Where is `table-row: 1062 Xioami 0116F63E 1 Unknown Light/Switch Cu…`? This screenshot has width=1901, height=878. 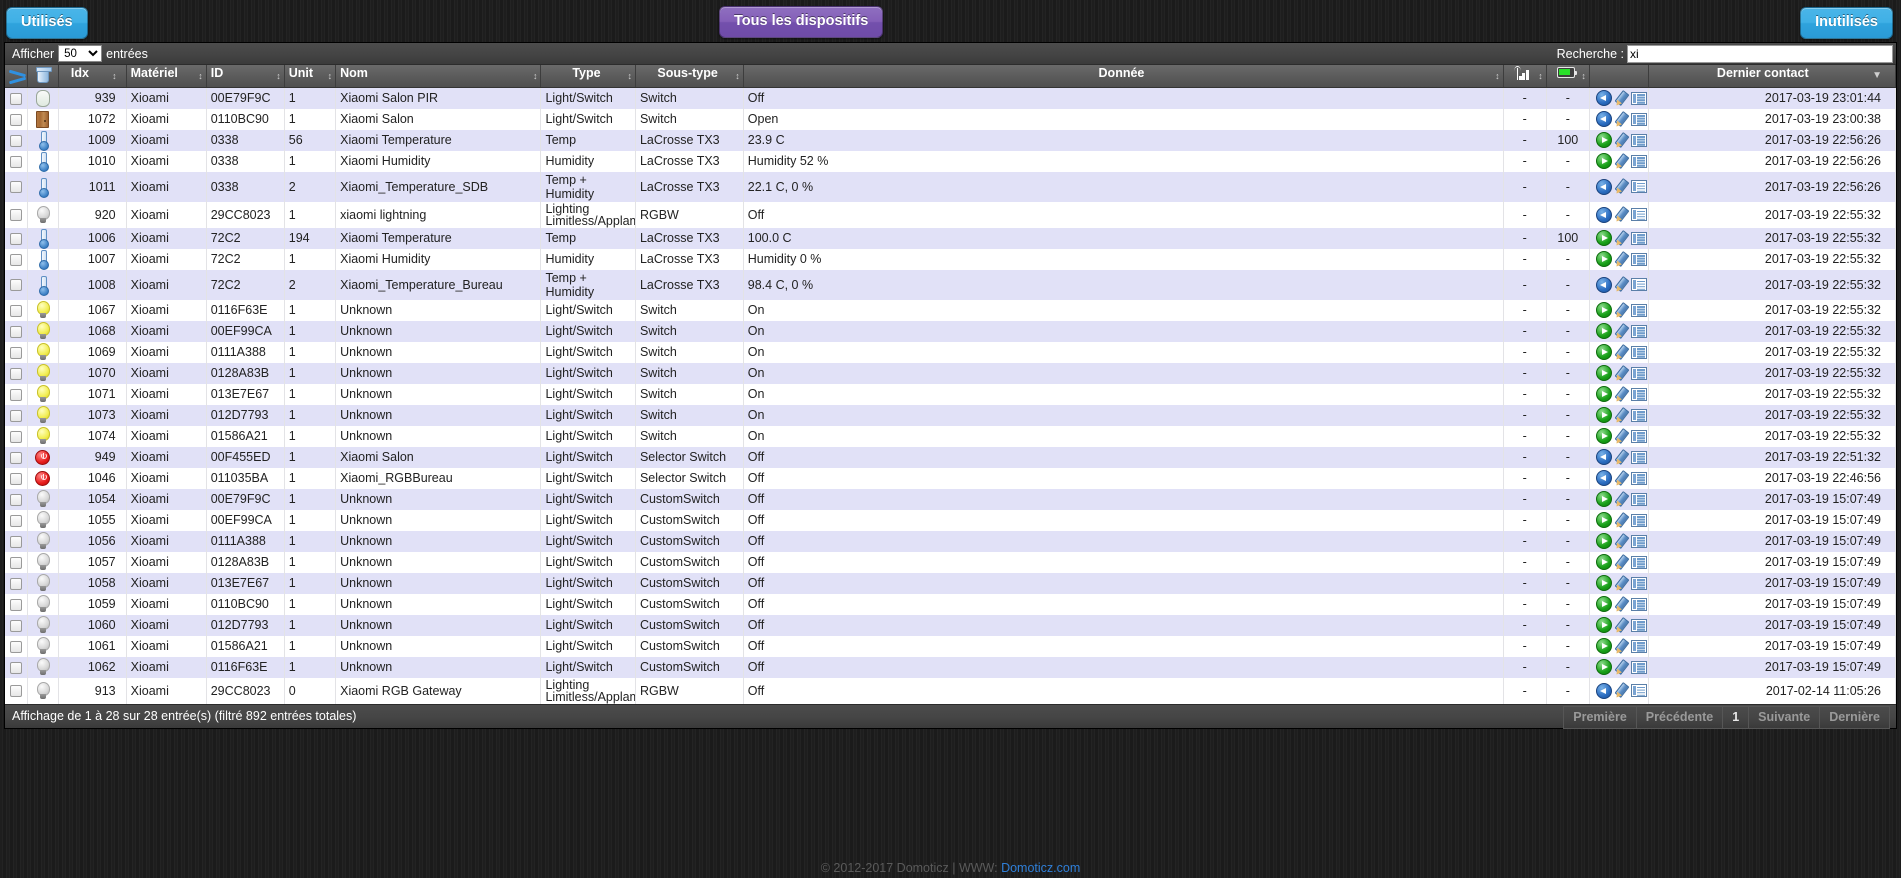 table-row: 1062 Xioami 0116F63E 1 Unknown Light/Switch Cu… is located at coordinates (950, 667).